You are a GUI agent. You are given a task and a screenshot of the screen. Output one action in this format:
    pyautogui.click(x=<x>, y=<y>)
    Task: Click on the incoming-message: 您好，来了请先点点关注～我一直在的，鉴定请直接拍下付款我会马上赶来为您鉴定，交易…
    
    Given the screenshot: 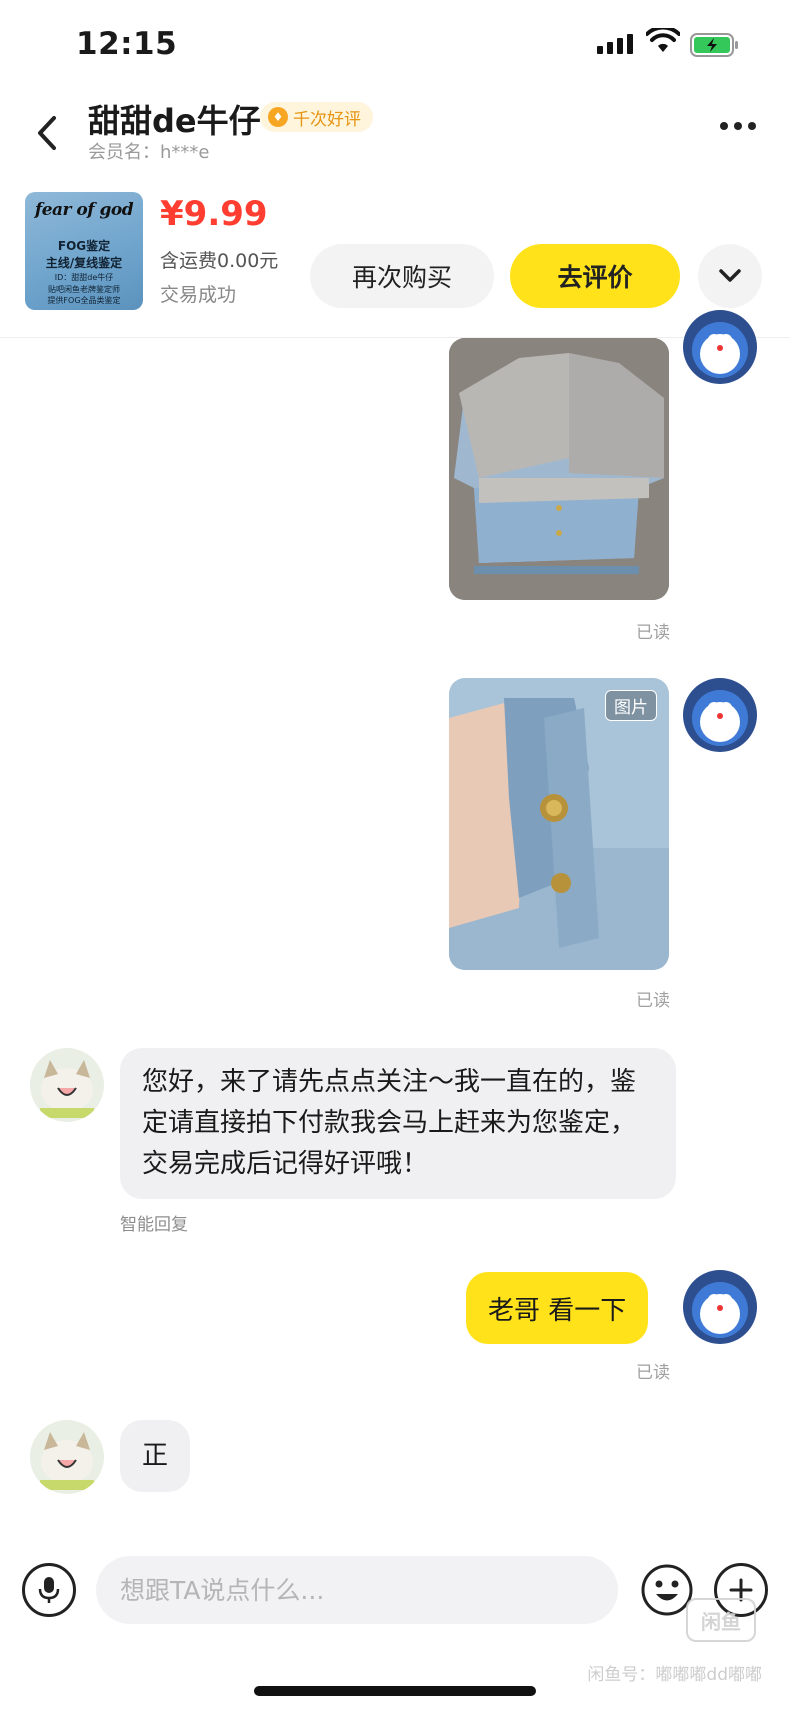 What is the action you would take?
    pyautogui.click(x=398, y=1123)
    